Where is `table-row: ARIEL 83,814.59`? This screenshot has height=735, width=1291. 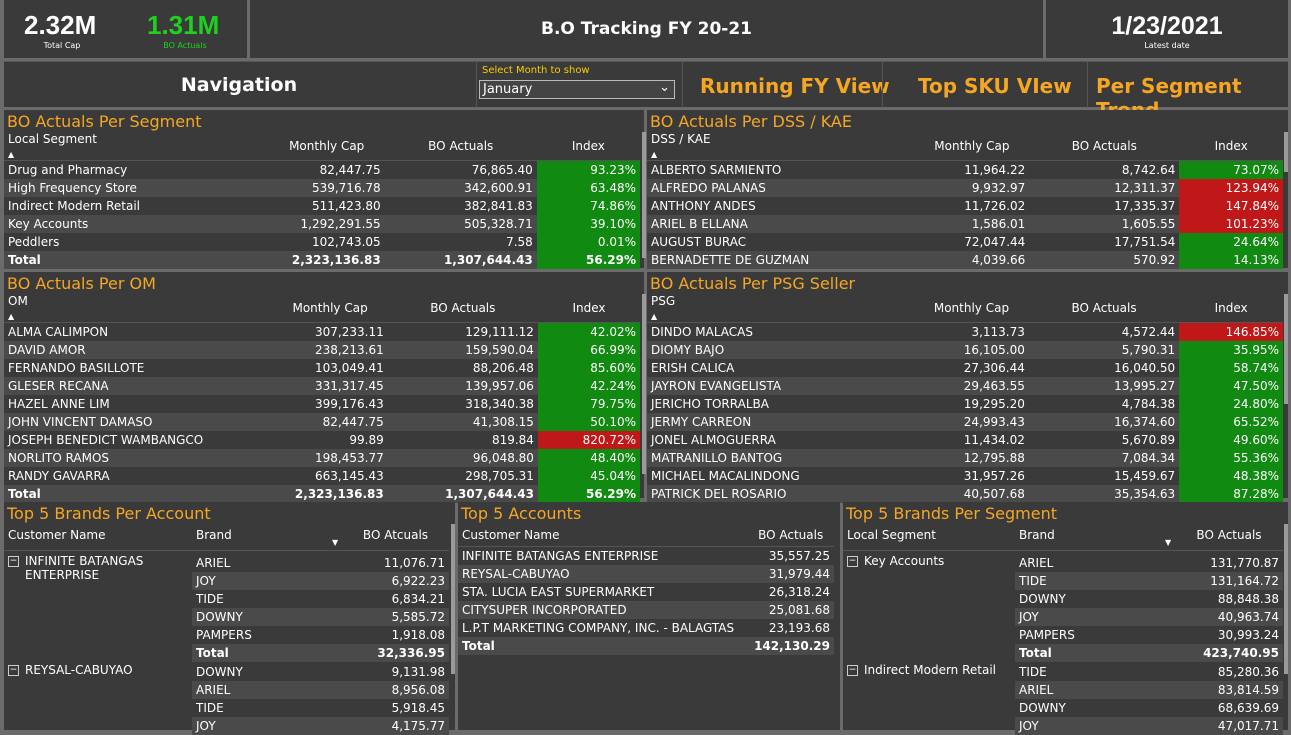 table-row: ARIEL 83,814.59 is located at coordinates (1149, 690).